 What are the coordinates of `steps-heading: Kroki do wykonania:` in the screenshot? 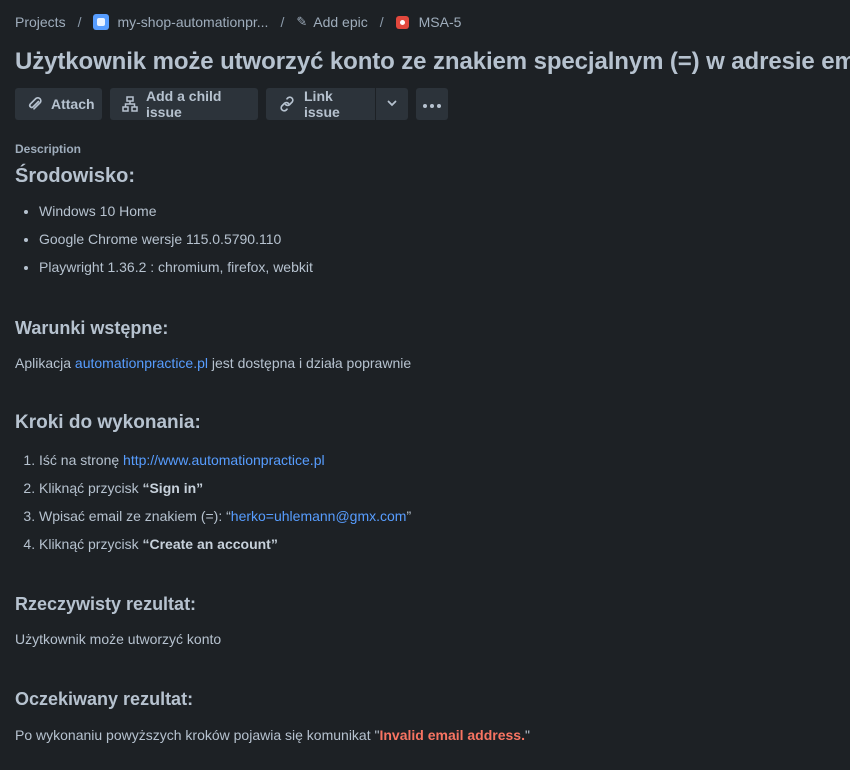 It's located at (108, 422).